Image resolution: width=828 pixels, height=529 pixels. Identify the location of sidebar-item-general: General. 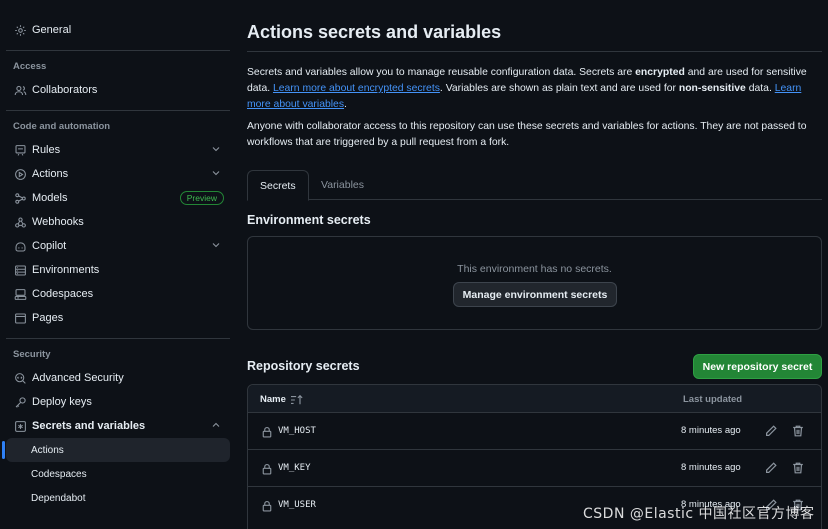
(118, 30).